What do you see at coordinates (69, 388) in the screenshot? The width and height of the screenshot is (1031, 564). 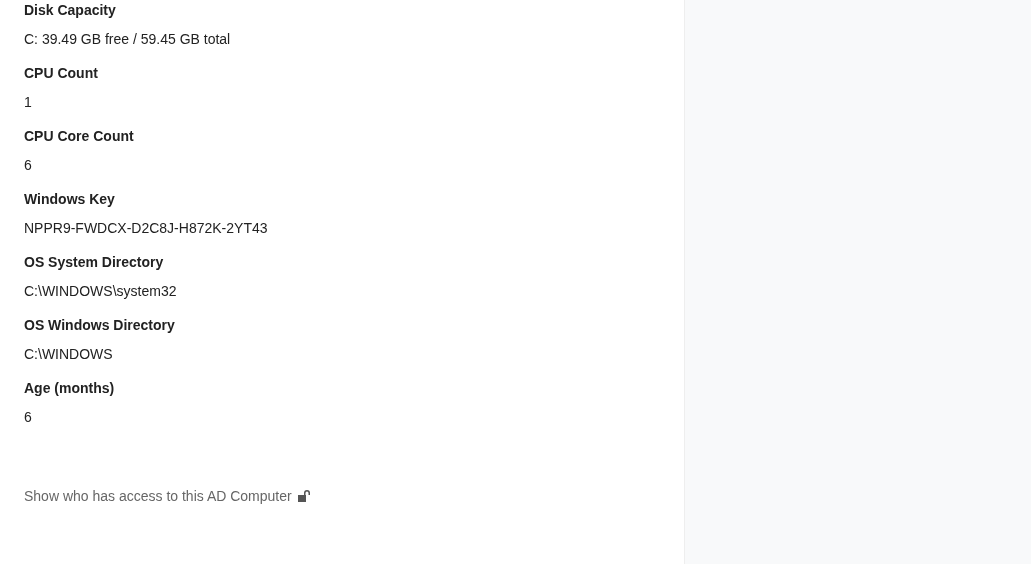 I see `field-label: Age (months)` at bounding box center [69, 388].